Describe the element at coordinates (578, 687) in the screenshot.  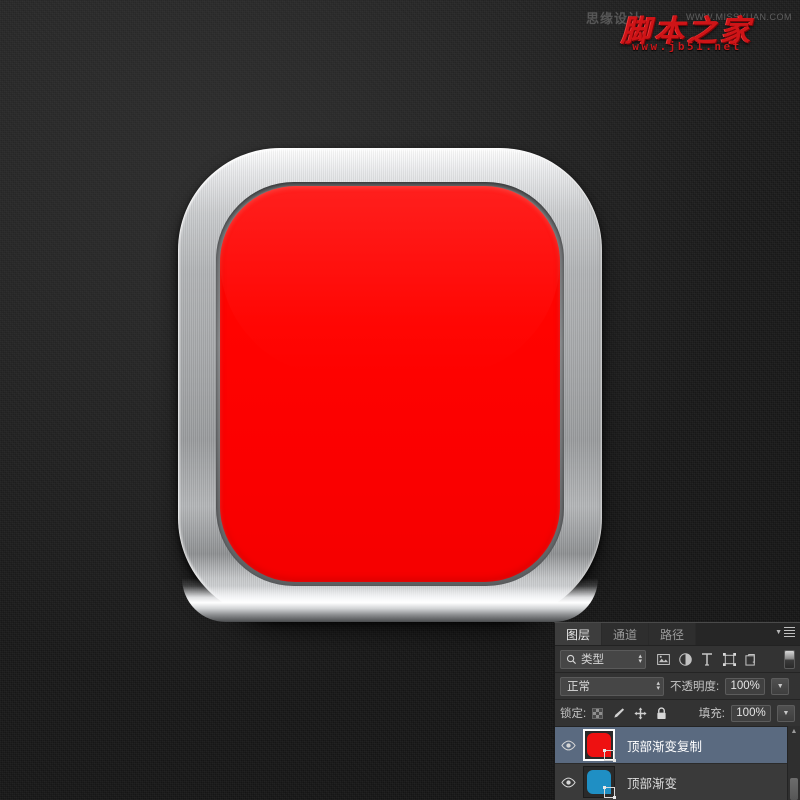
I see `blend-mode-value: 正常` at that location.